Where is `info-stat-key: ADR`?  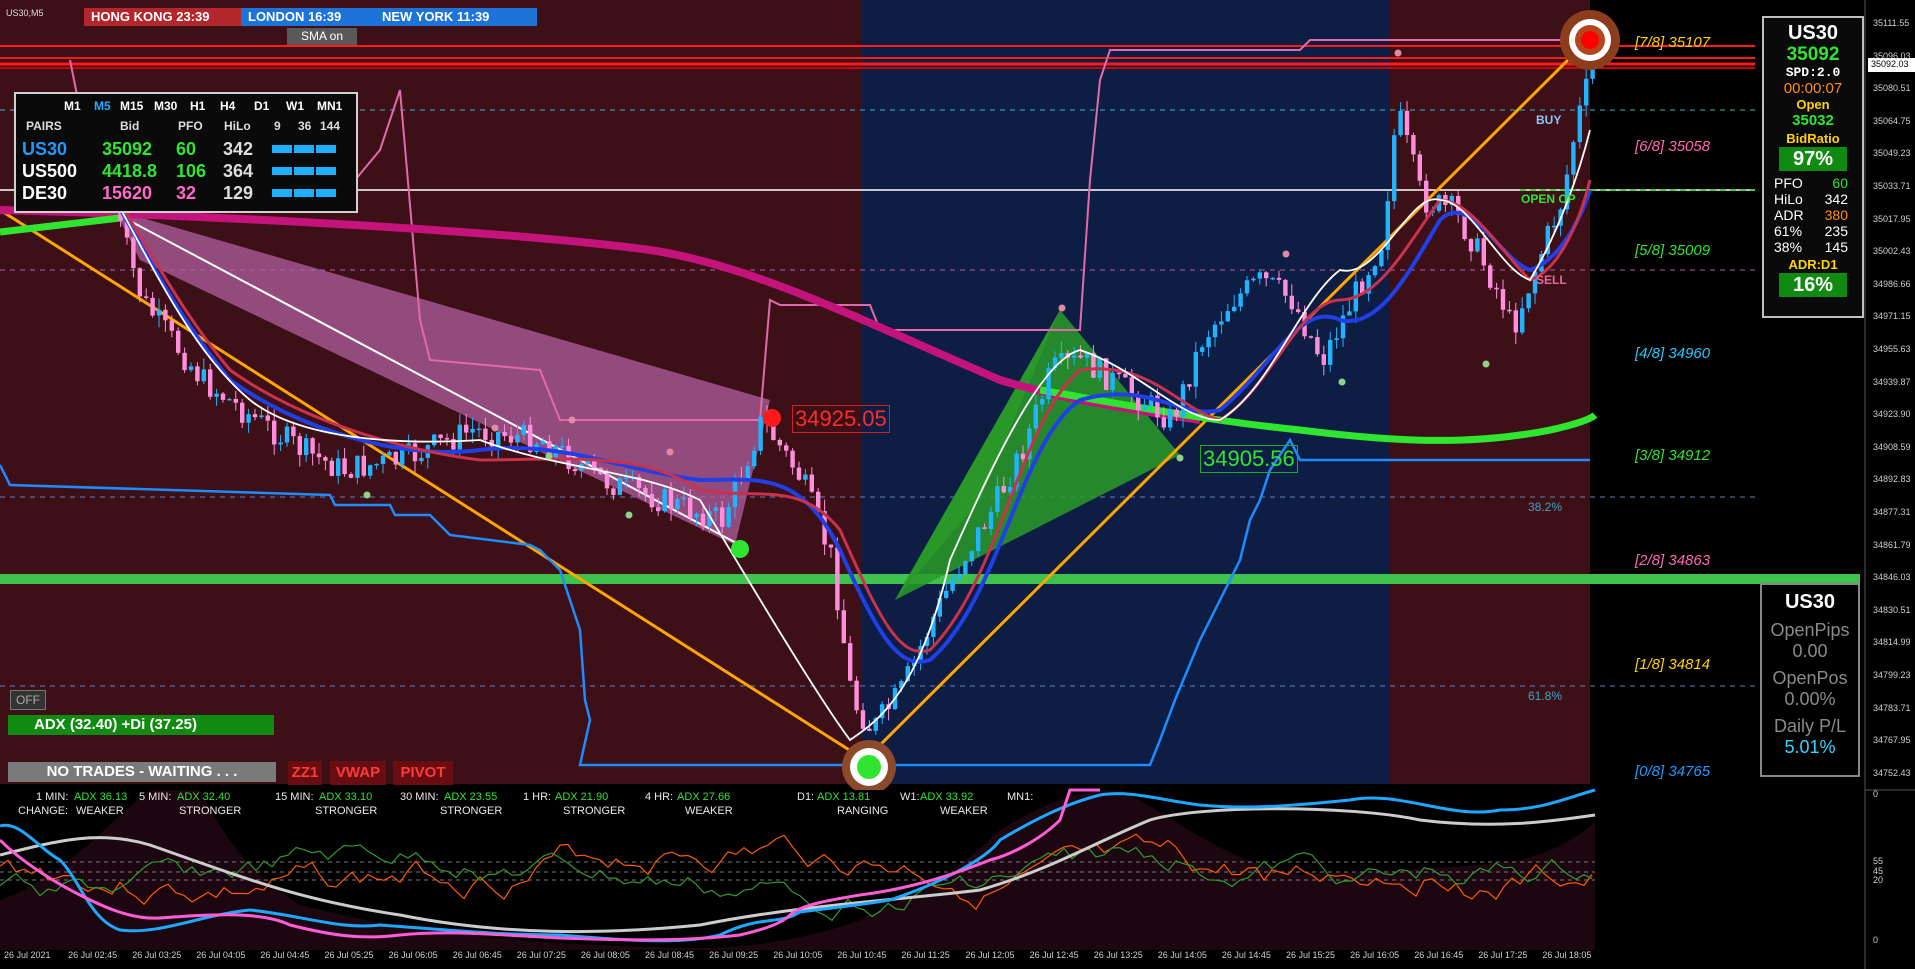 info-stat-key: ADR is located at coordinates (1789, 215).